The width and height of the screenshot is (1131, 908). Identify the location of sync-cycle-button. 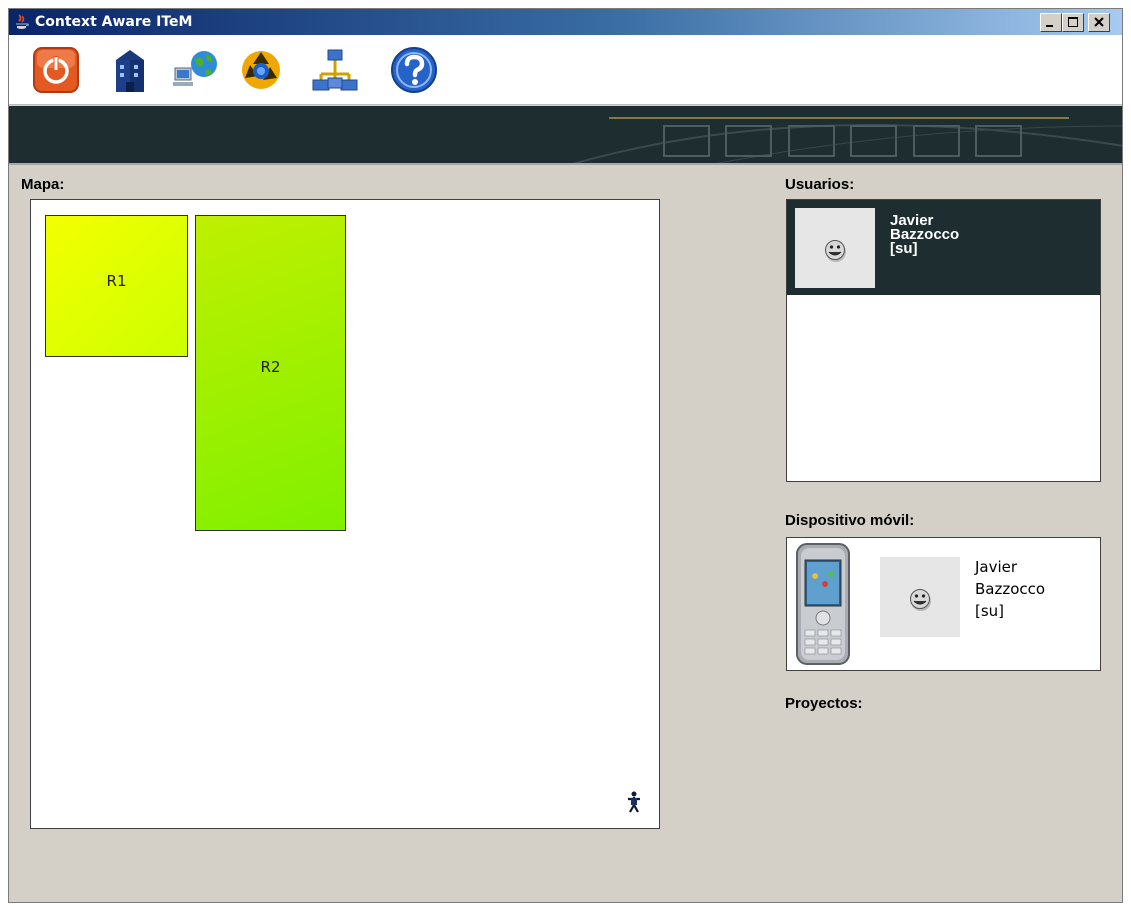
(261, 70).